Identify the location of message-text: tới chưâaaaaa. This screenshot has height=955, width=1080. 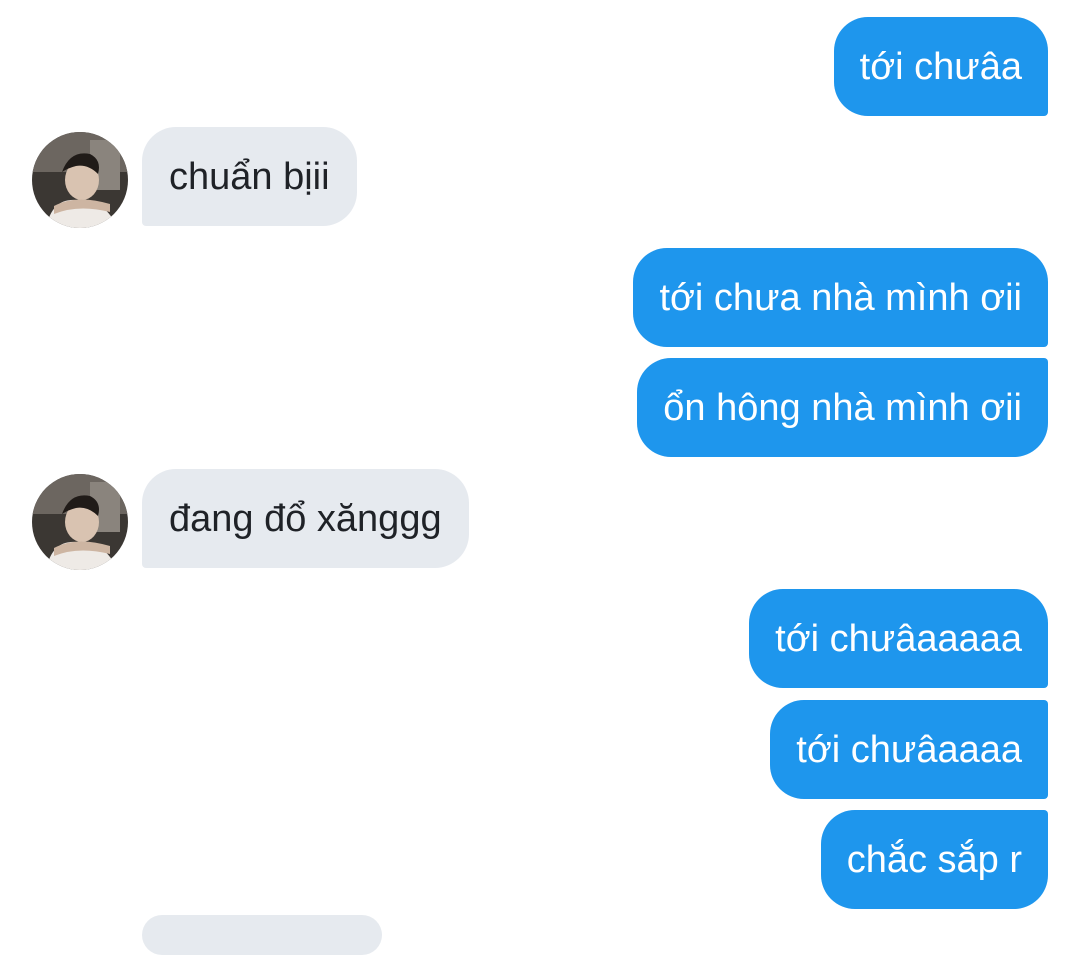
(898, 638).